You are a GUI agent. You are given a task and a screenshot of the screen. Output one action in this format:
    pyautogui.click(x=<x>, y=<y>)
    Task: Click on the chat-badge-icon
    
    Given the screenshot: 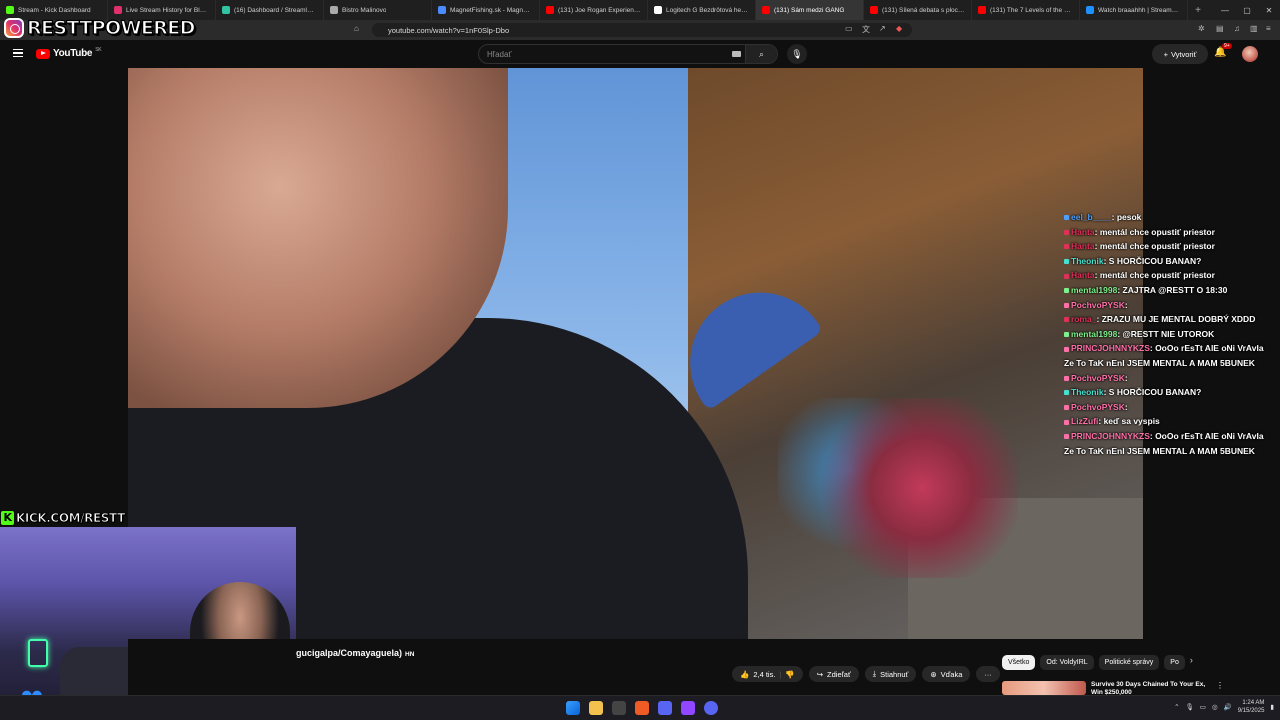 What is the action you would take?
    pyautogui.click(x=1066, y=276)
    